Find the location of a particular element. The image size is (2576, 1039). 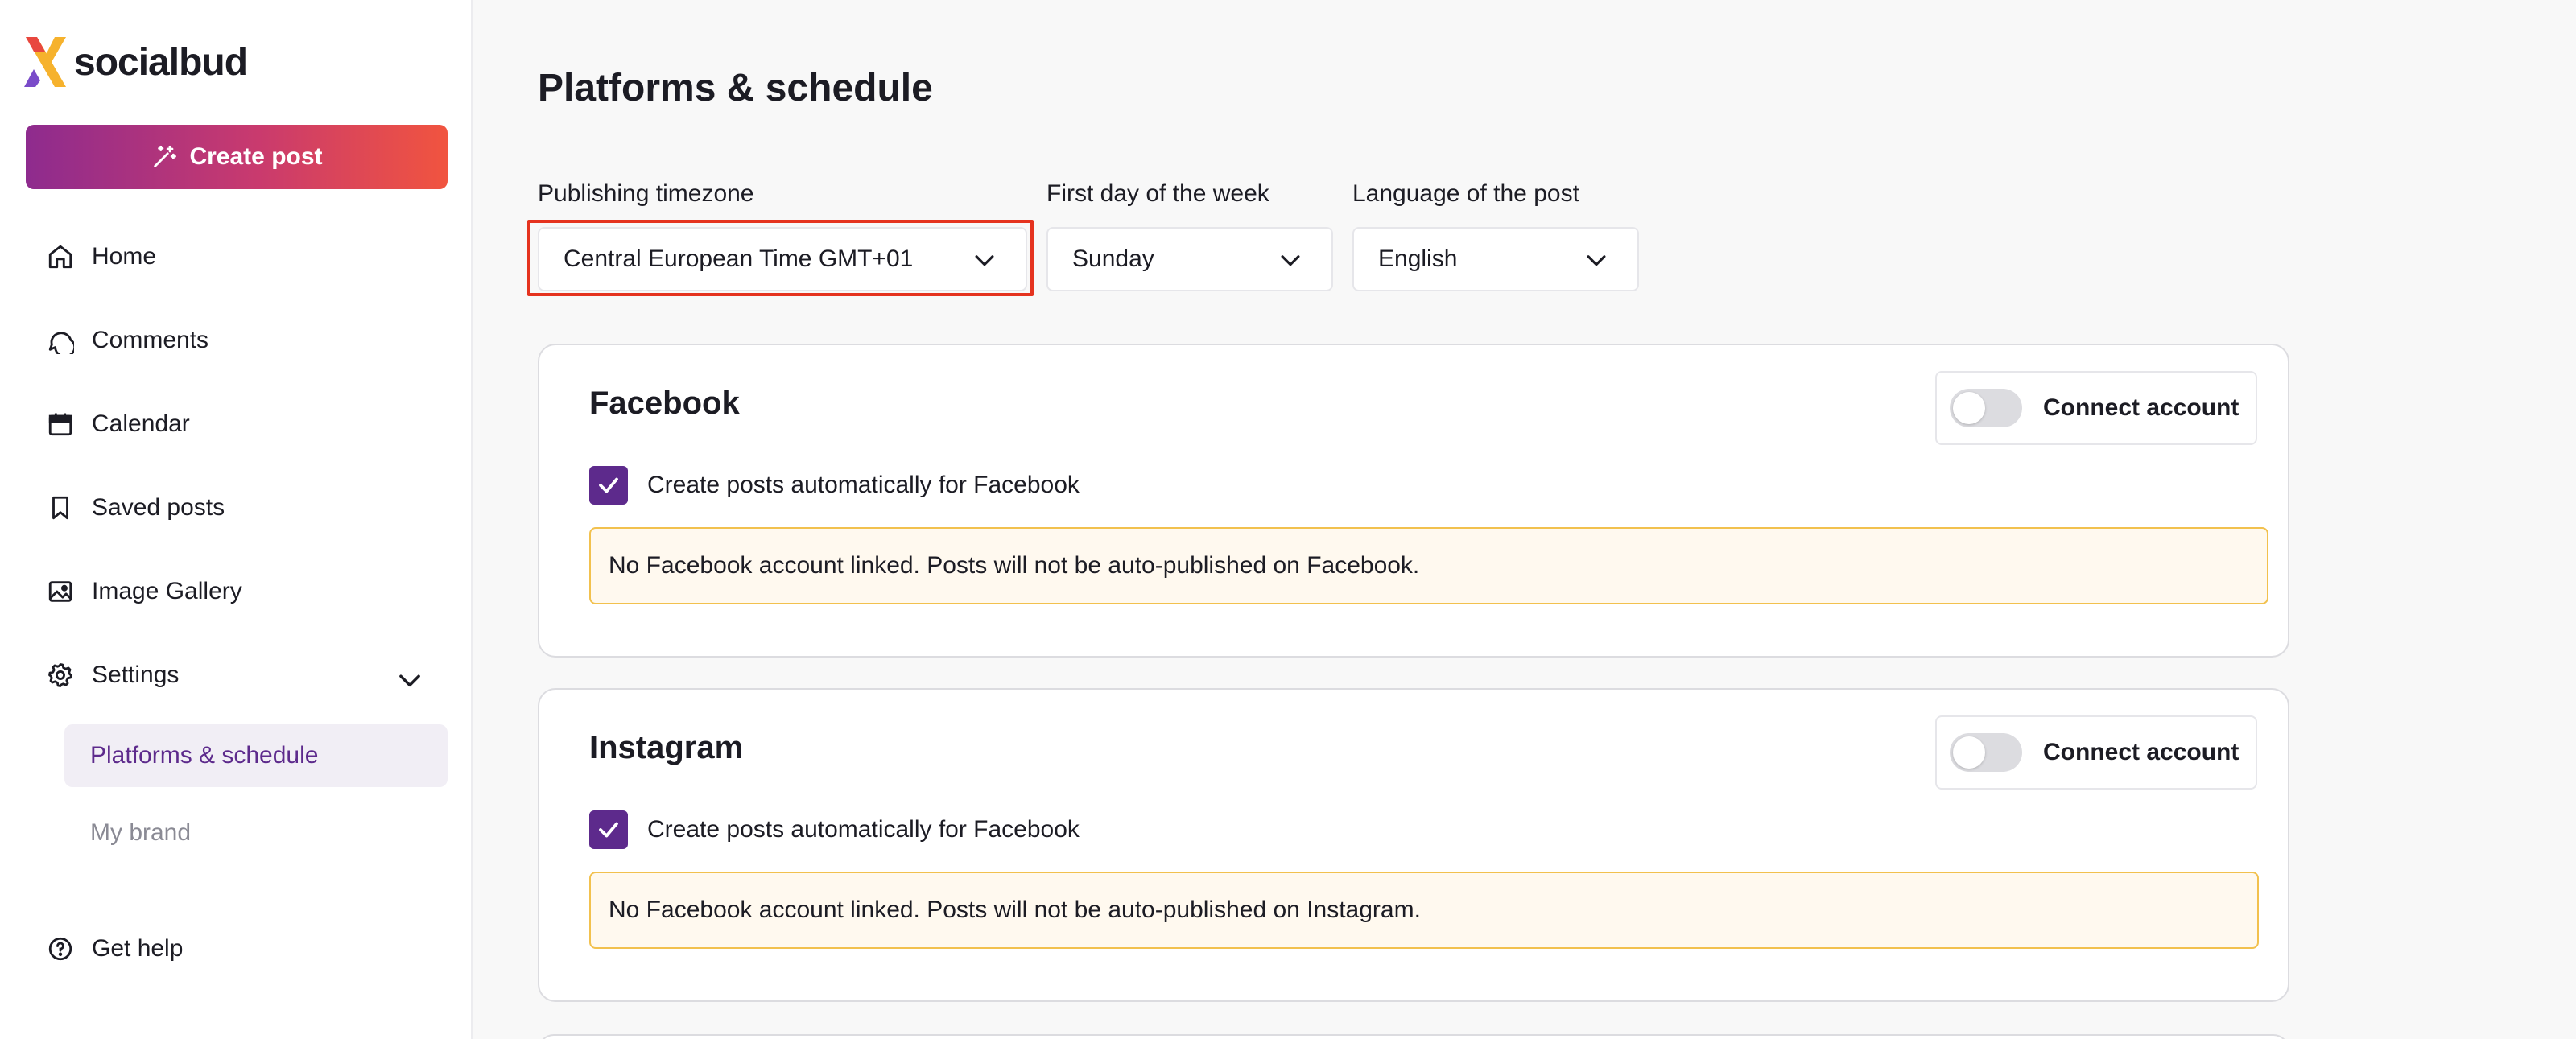

sidebar-item-settings: Settings is located at coordinates (113, 675).